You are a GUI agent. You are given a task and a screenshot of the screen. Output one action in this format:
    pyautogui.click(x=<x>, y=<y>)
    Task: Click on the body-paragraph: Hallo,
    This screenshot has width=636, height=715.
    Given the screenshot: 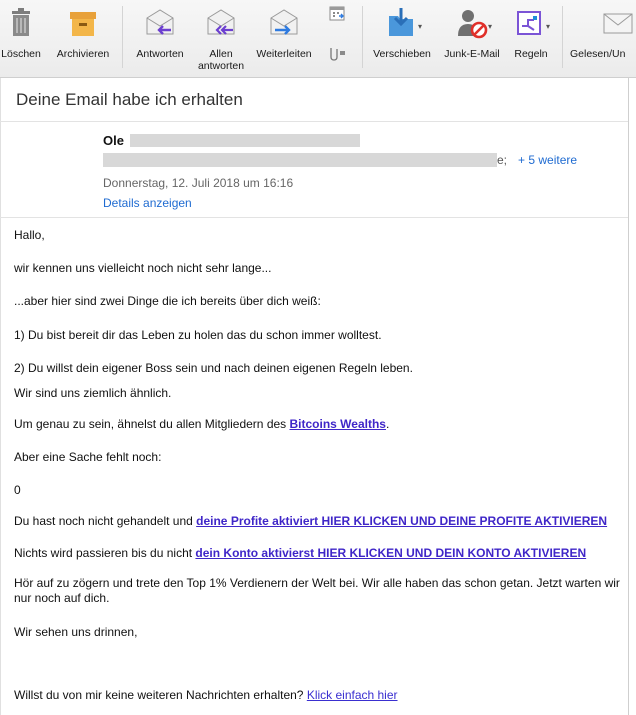 What is the action you would take?
    pyautogui.click(x=29, y=235)
    